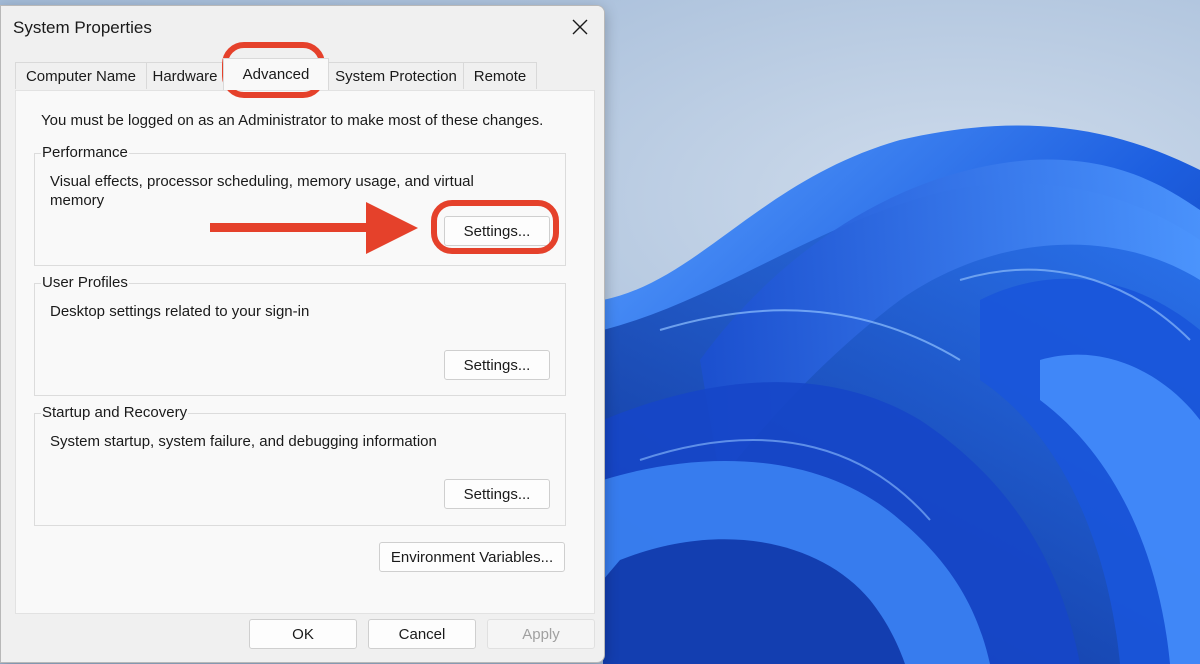  I want to click on startup-recovery-legend: Startup and Recovery, so click(115, 412).